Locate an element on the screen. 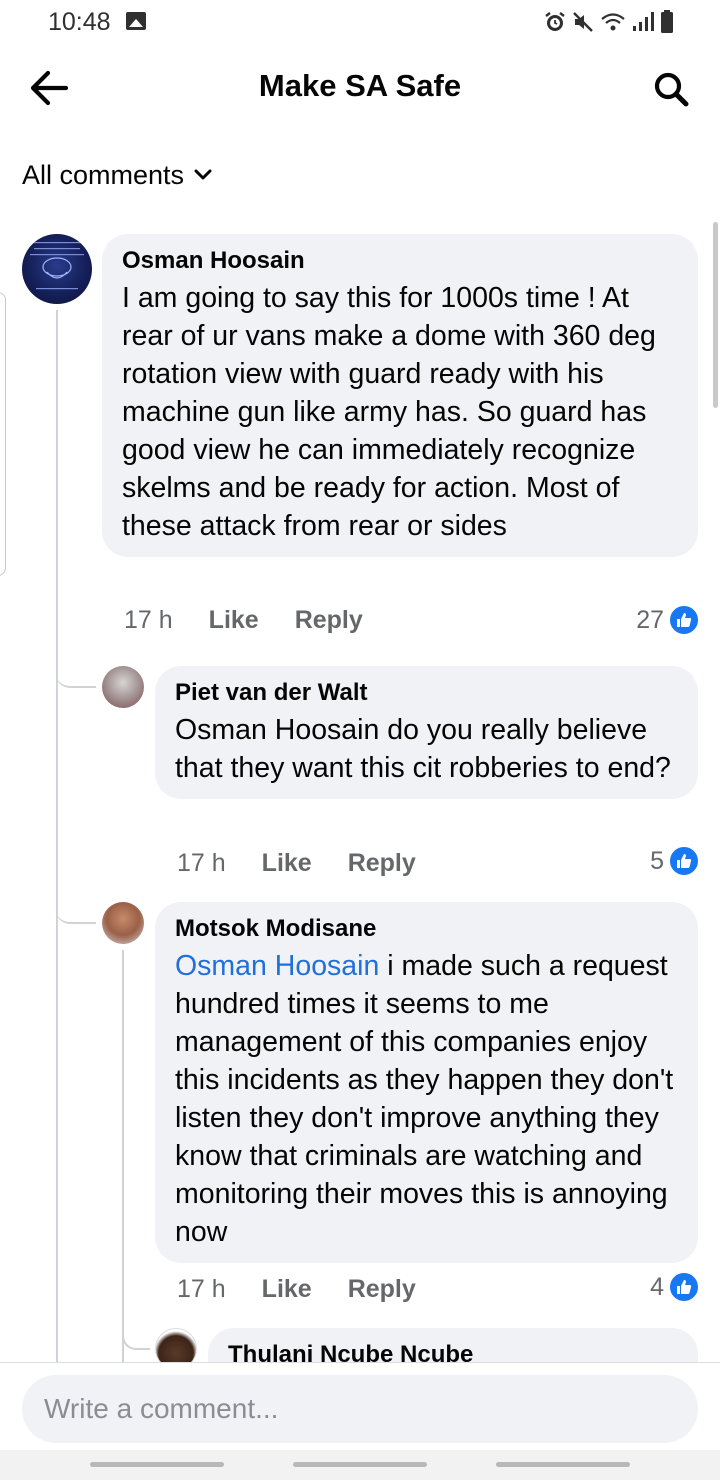 The height and width of the screenshot is (1480, 720). mention-link: Osman Hoosain is located at coordinates (277, 966).